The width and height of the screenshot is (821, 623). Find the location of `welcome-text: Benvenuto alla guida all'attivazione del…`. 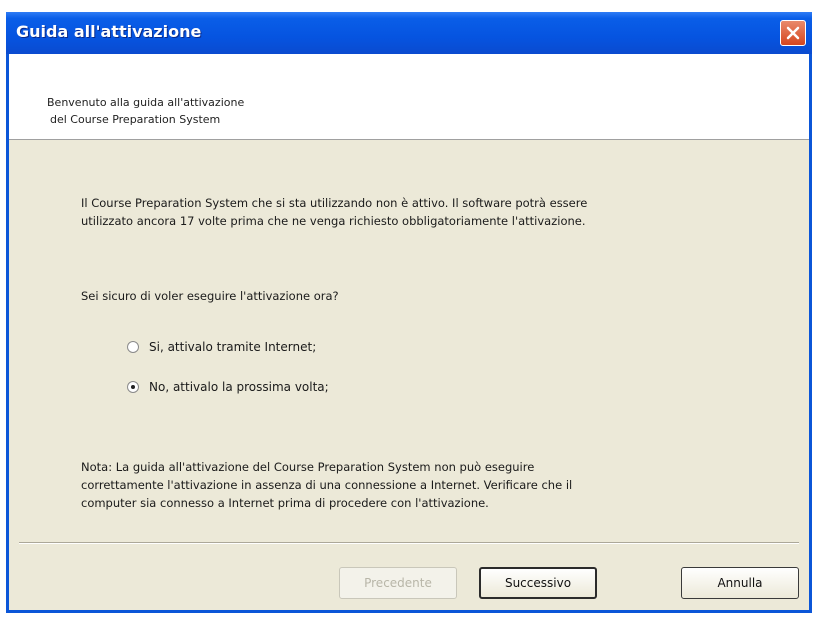

welcome-text: Benvenuto alla guida all'attivazione del… is located at coordinates (145, 111).